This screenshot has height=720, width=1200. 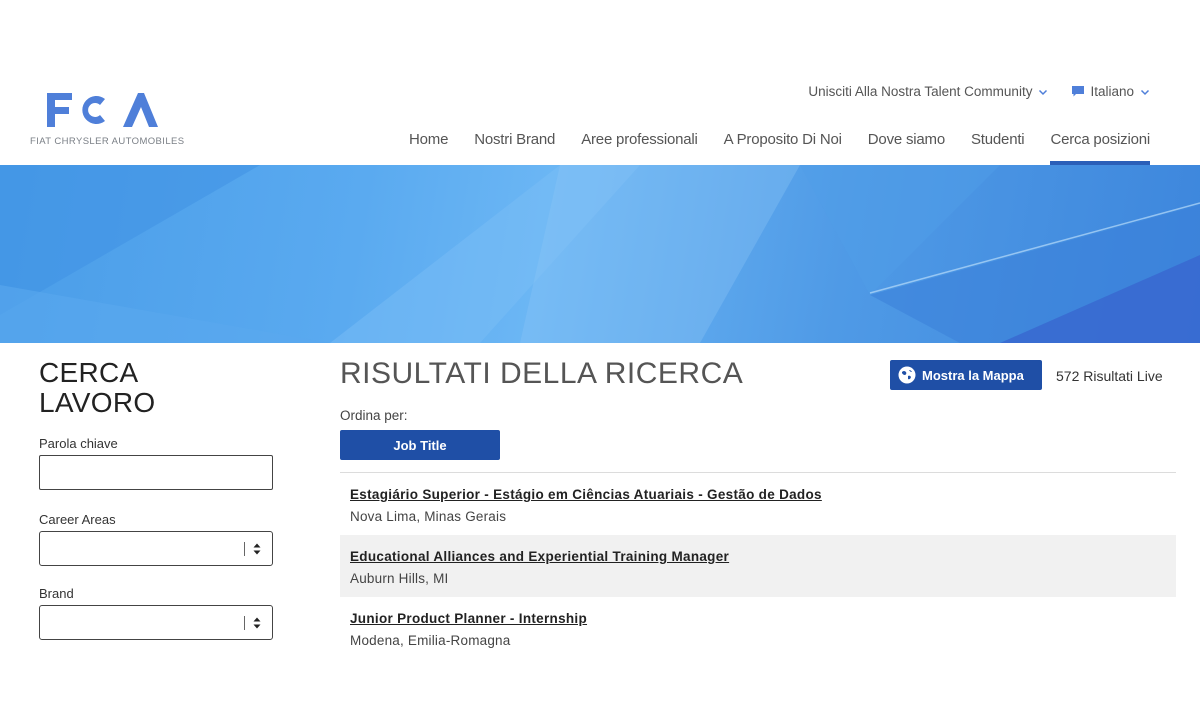 I want to click on sort-label: Ordina per:, so click(x=374, y=415).